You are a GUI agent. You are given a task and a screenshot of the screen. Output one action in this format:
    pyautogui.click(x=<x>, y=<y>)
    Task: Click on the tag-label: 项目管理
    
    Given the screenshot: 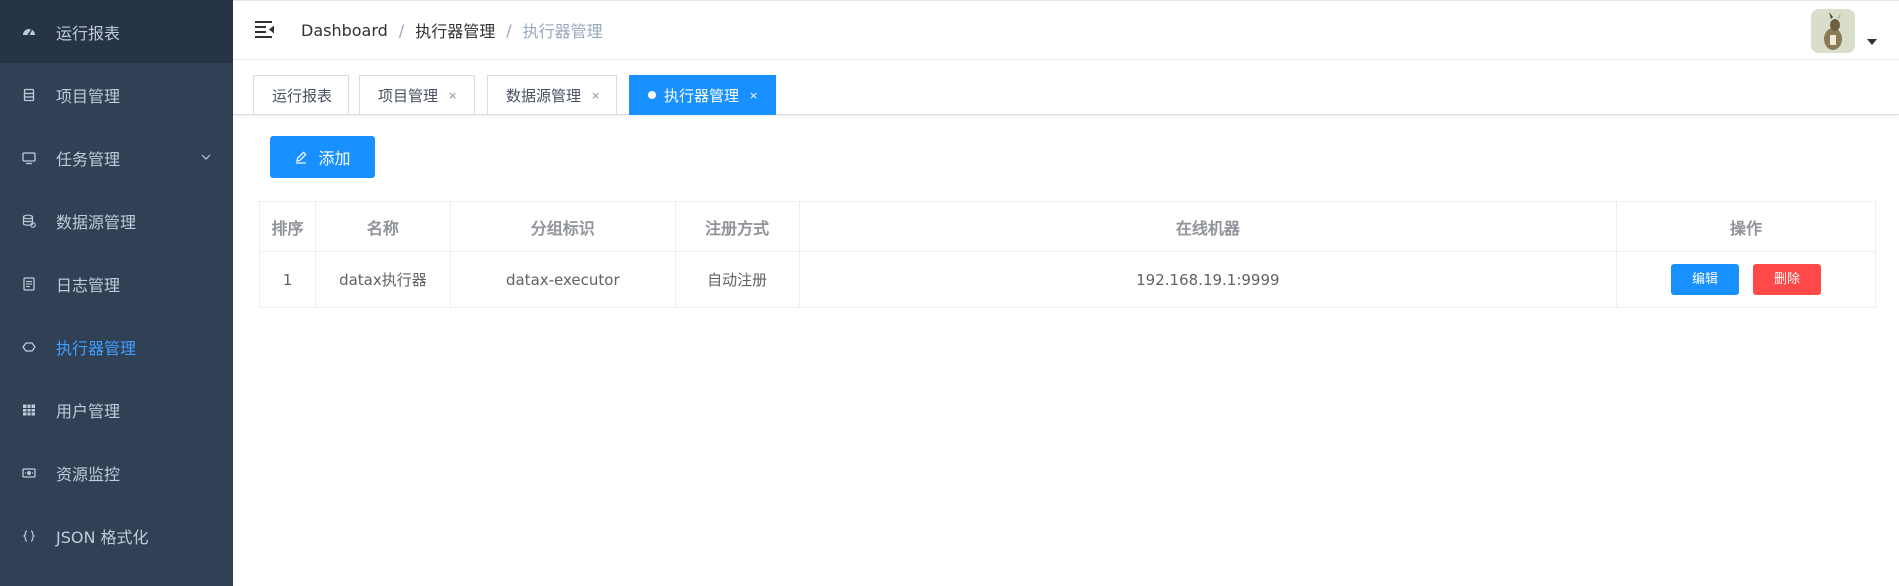 What is the action you would take?
    pyautogui.click(x=408, y=95)
    